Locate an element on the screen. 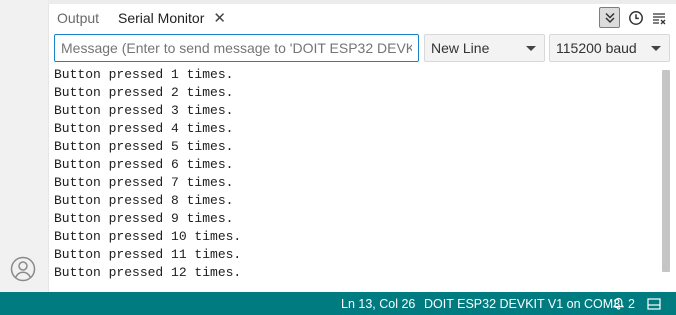  output-line: Button pressed 11 times. is located at coordinates (148, 254).